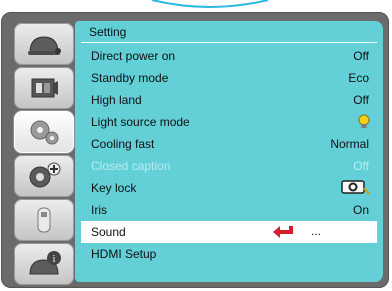 This screenshot has width=392, height=291. What do you see at coordinates (140, 122) in the screenshot?
I see `menu-item-label: Light source mode` at bounding box center [140, 122].